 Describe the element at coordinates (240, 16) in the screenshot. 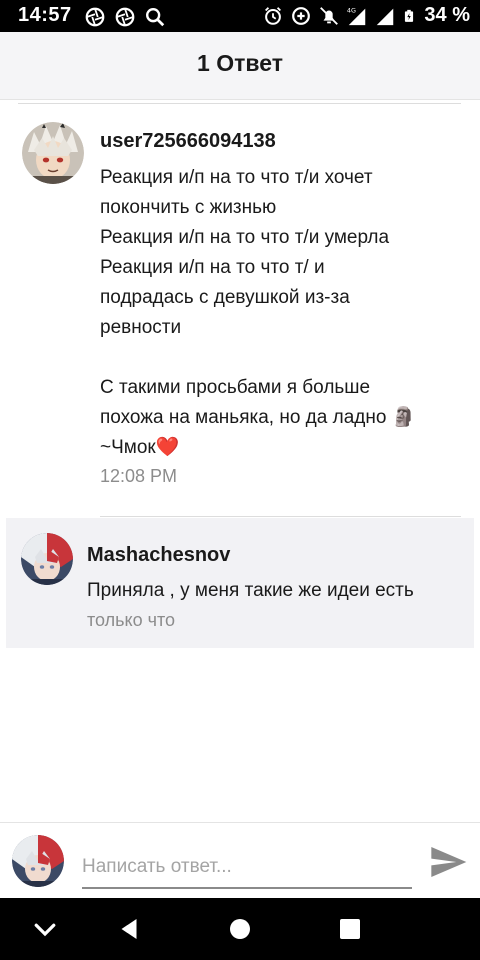

I see `status-bar: 14:57 4G 34 %` at that location.